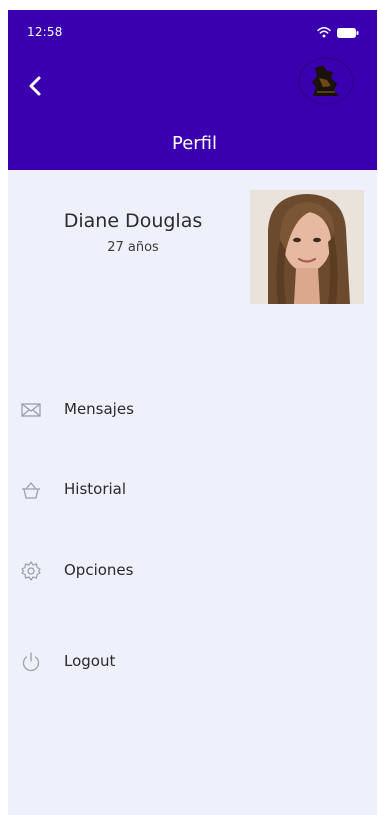 This screenshot has height=815, width=378. What do you see at coordinates (192, 491) in the screenshot?
I see `menu-item-historial: Historial` at bounding box center [192, 491].